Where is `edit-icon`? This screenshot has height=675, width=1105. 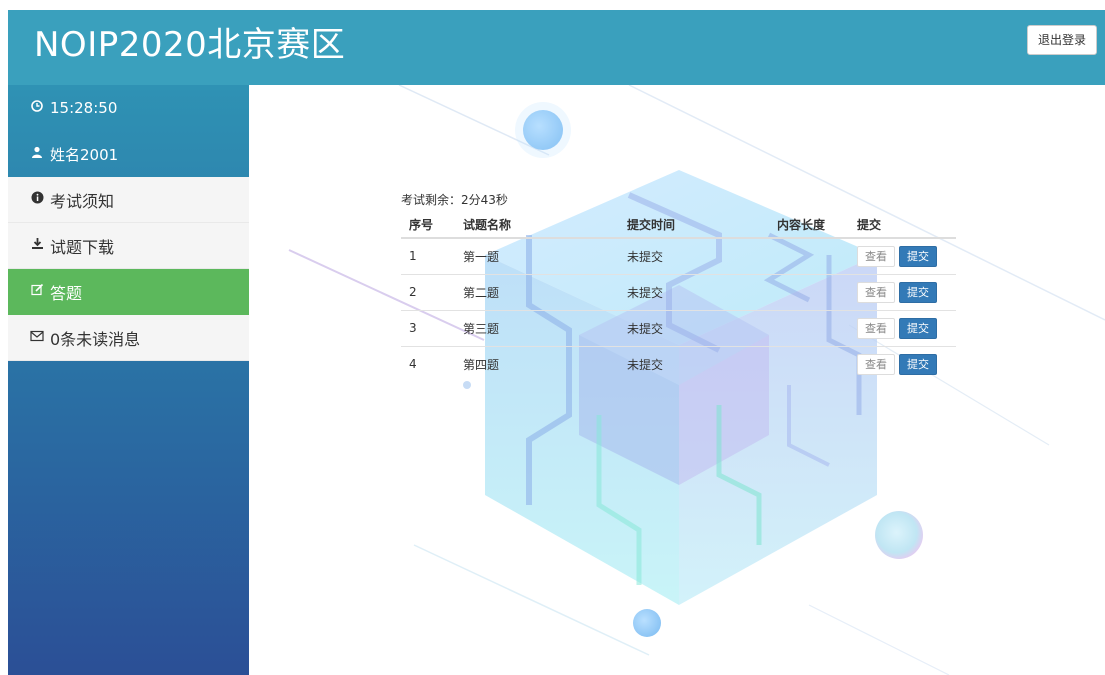 edit-icon is located at coordinates (37, 291).